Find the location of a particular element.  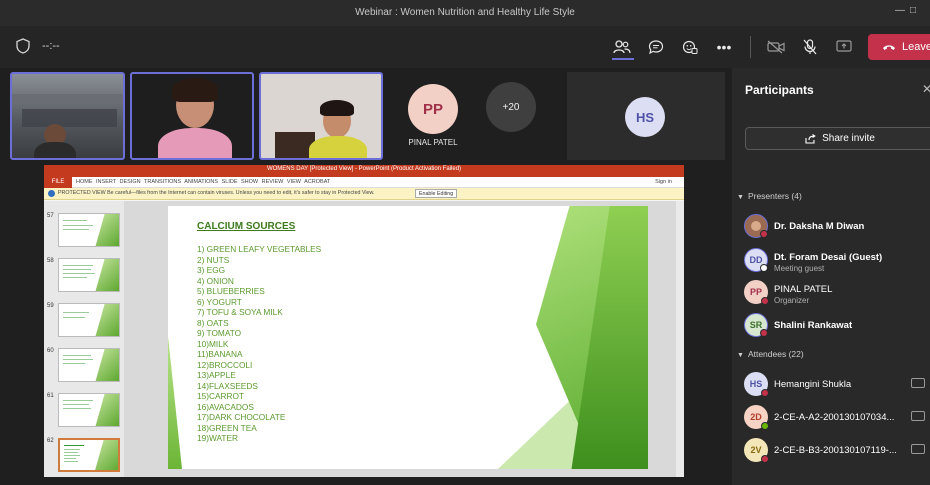

list-item: 11)BANANA is located at coordinates (220, 354).